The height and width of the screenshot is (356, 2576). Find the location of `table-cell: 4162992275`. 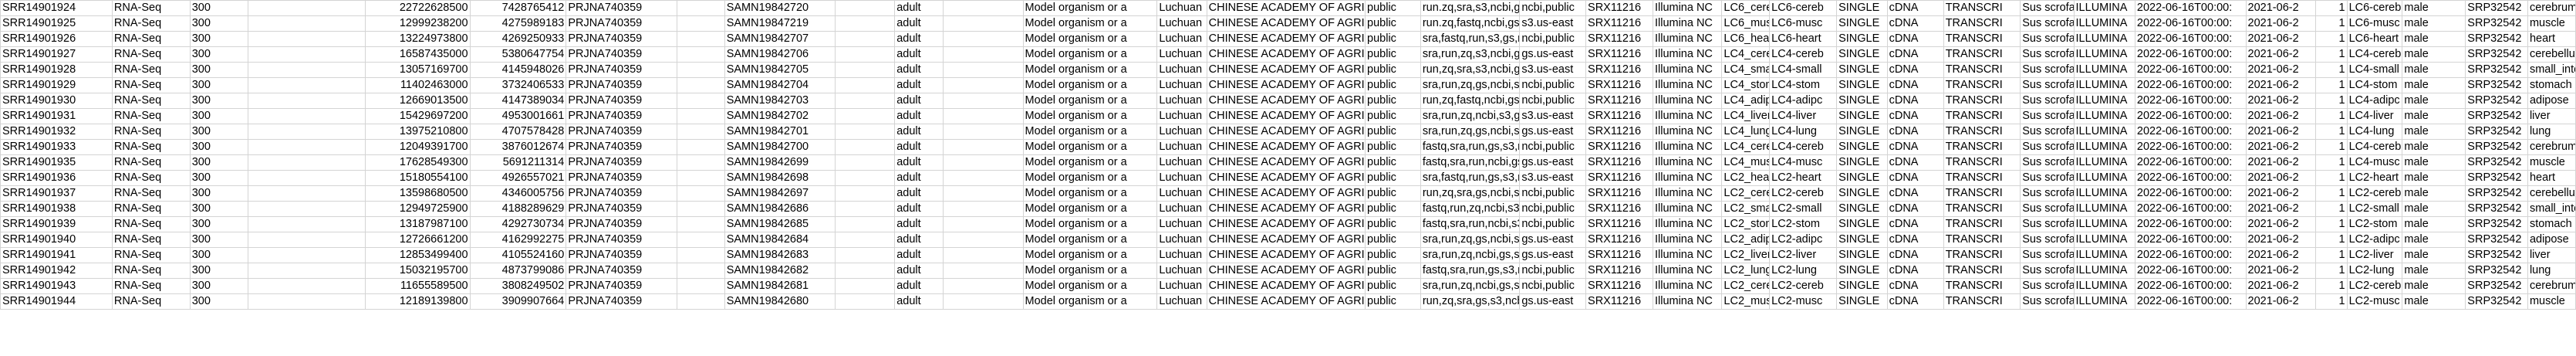

table-cell: 4162992275 is located at coordinates (518, 240).